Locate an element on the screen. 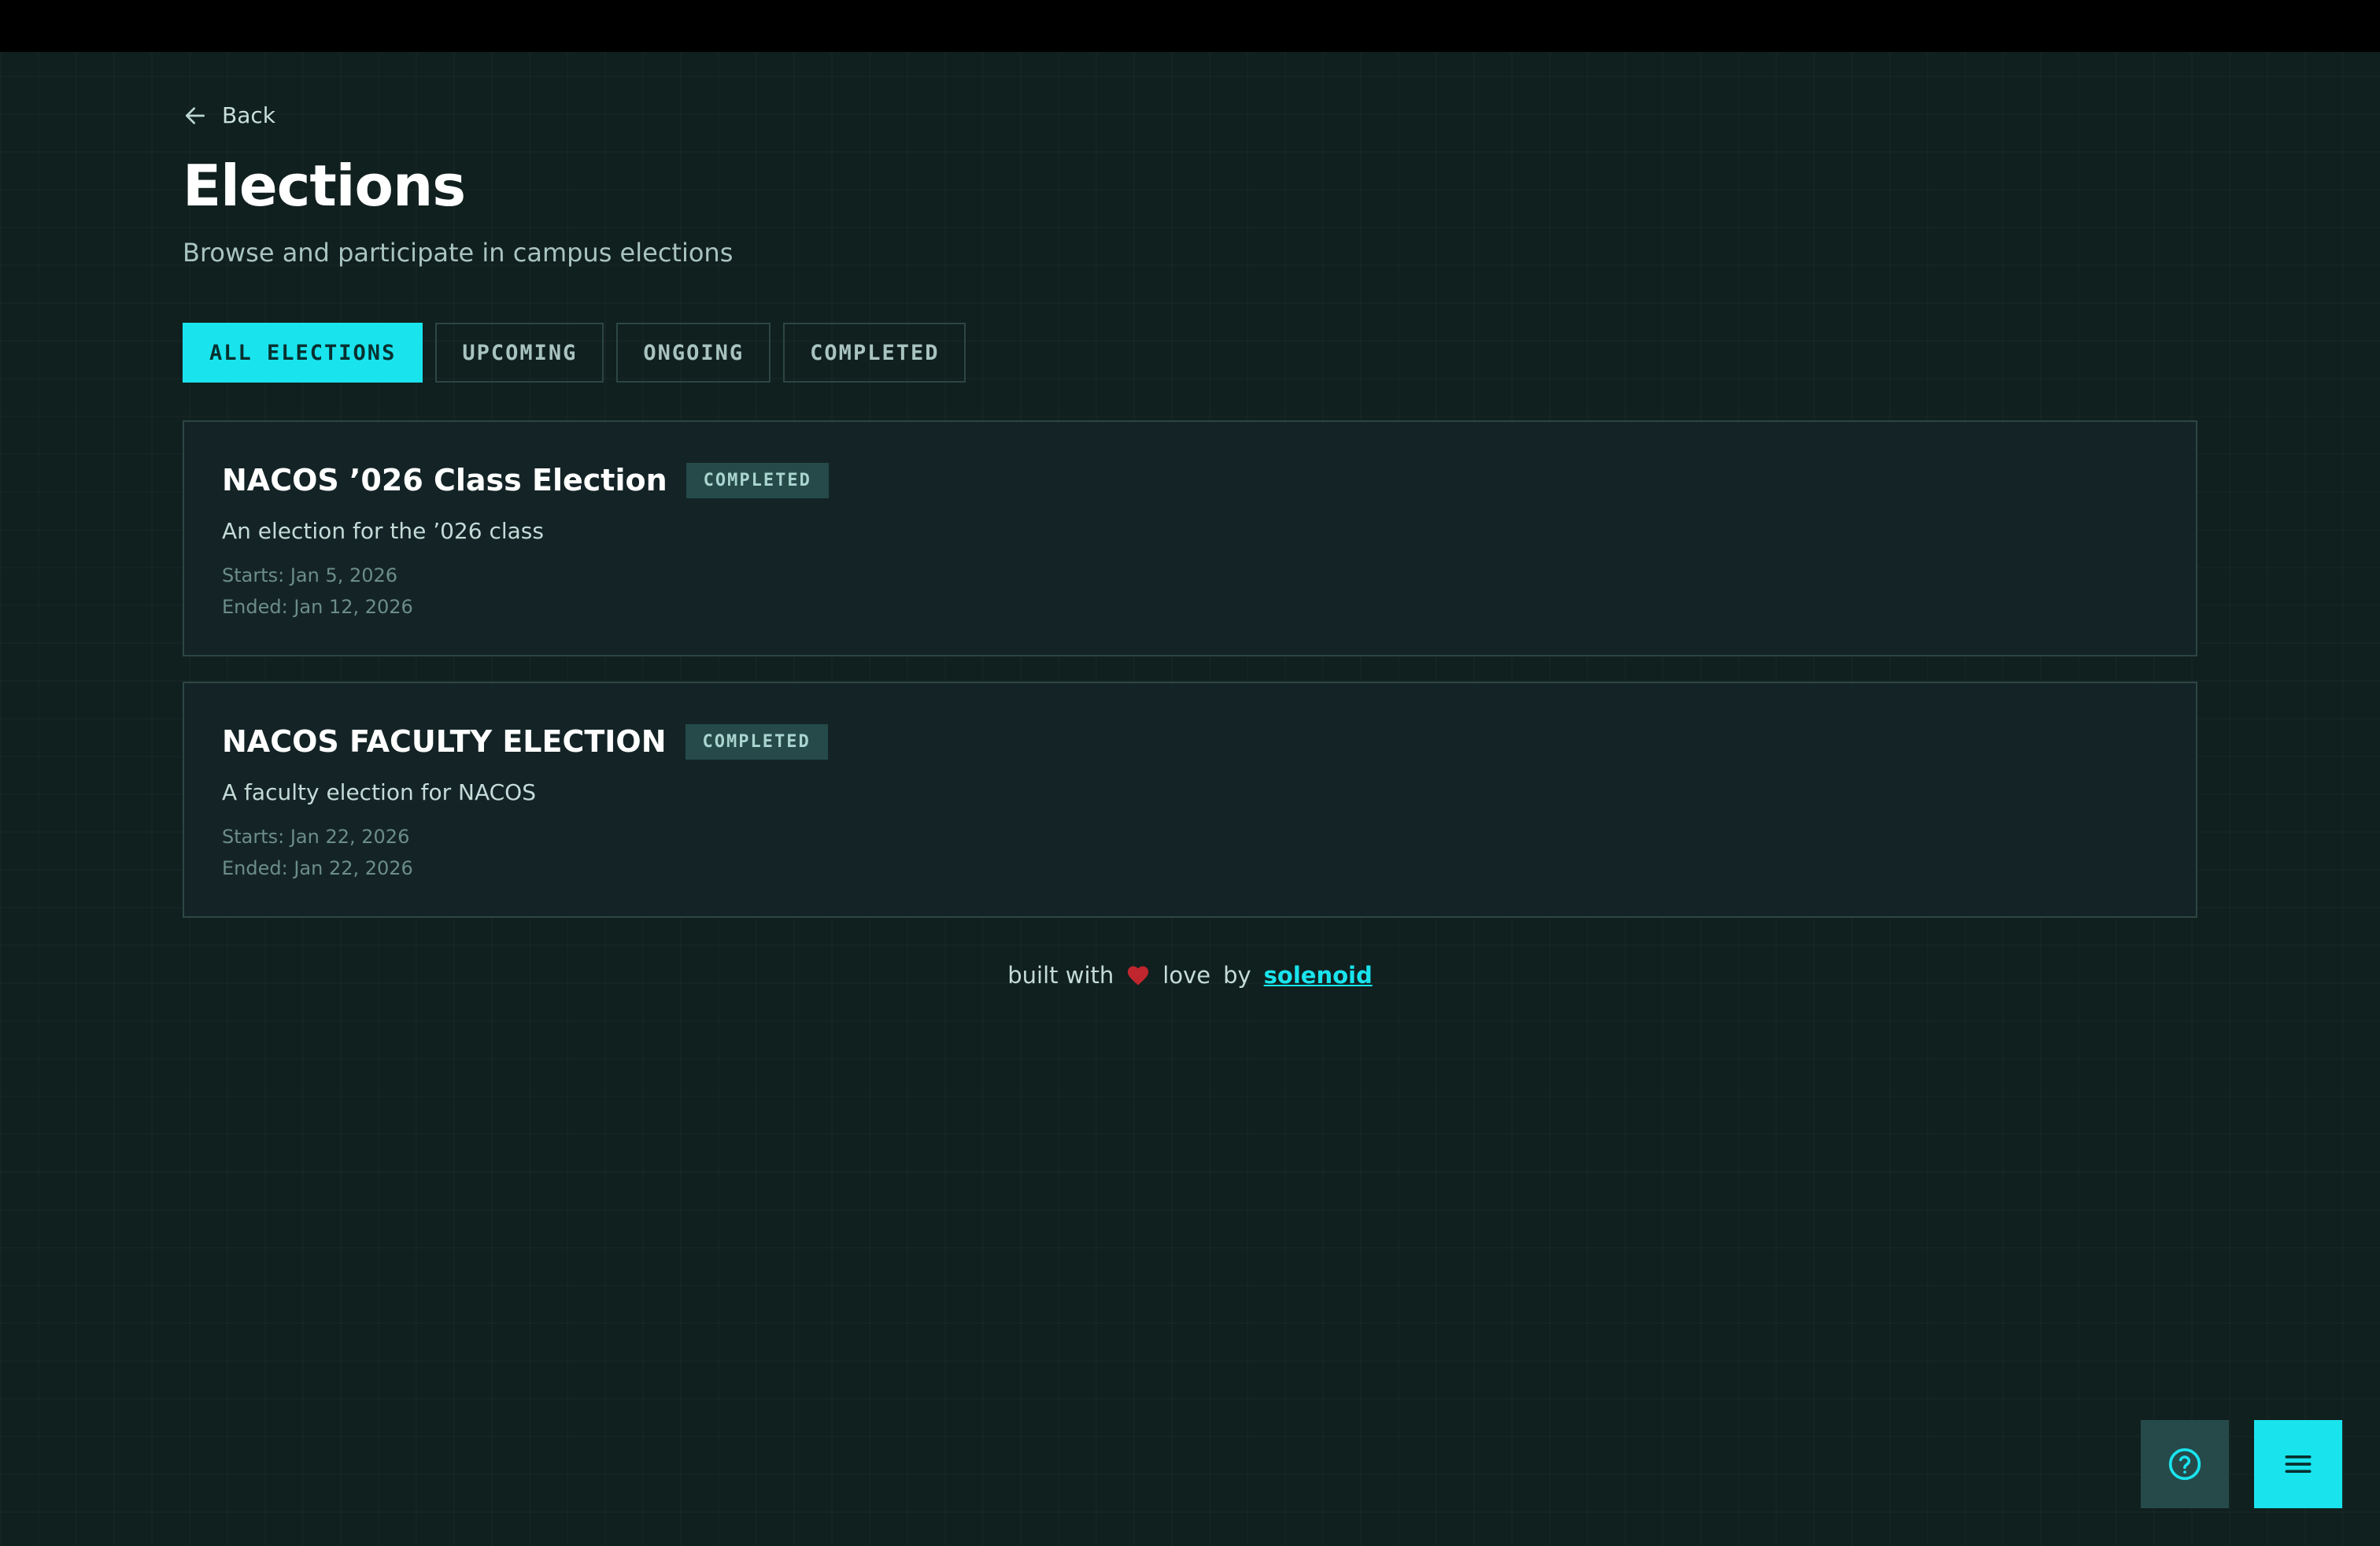 The image size is (2380, 1546). election-description: An election for the ’026 class is located at coordinates (383, 531).